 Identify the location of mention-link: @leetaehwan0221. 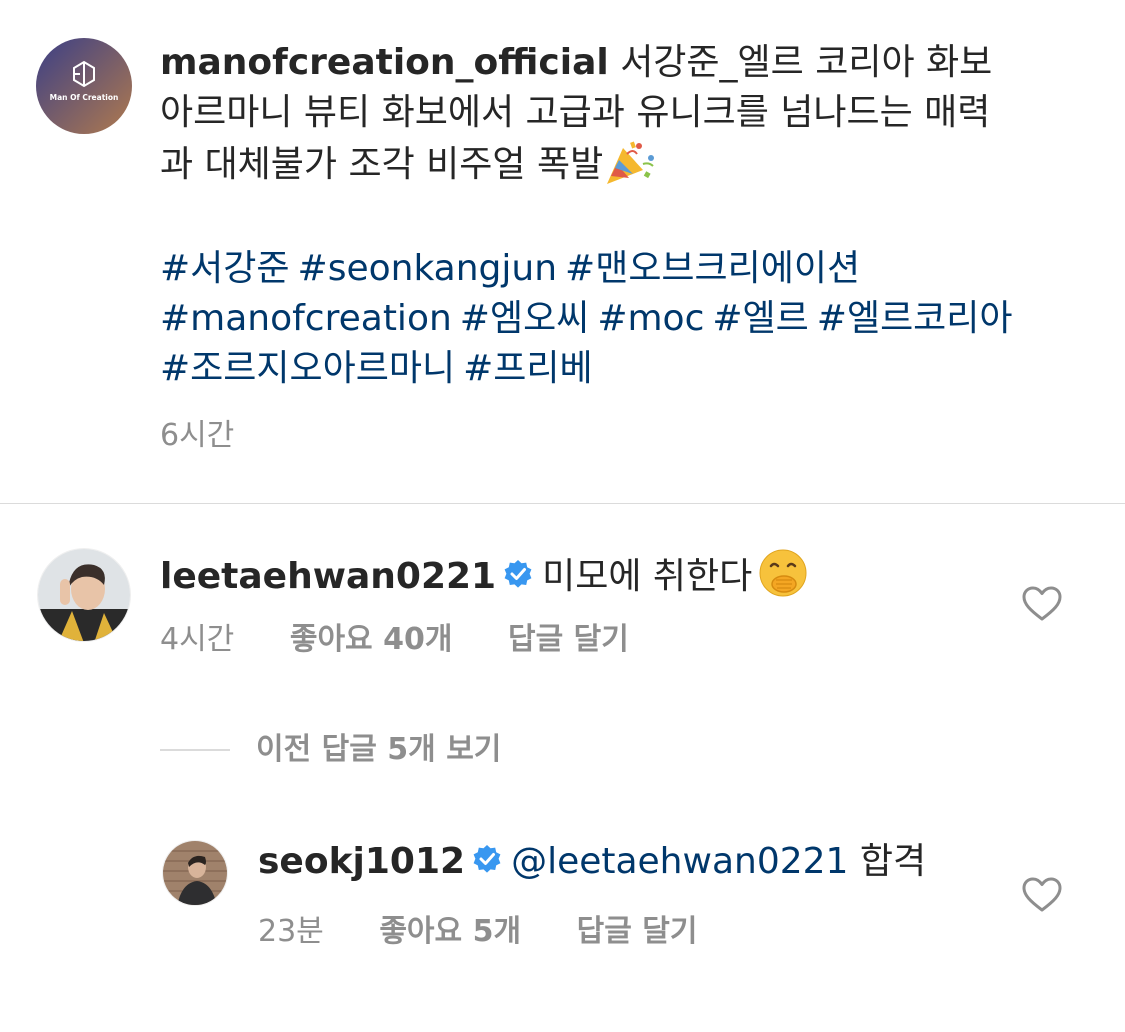
(679, 861).